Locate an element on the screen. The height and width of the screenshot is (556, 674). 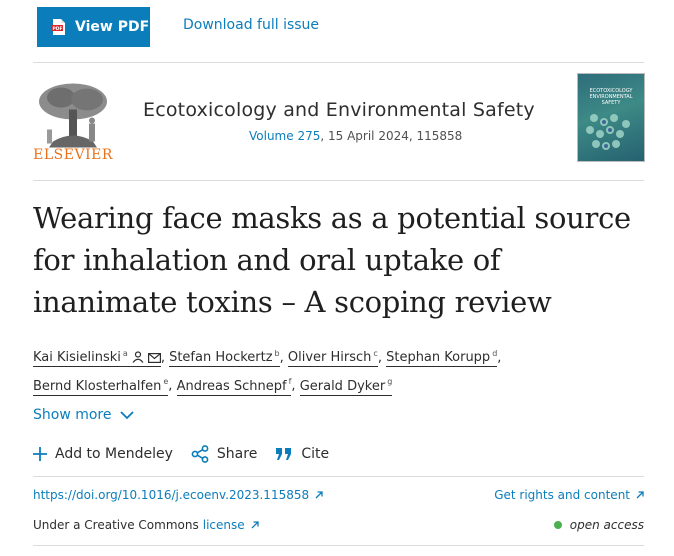
view-pdf-button: PDF View PDF is located at coordinates (93, 27).